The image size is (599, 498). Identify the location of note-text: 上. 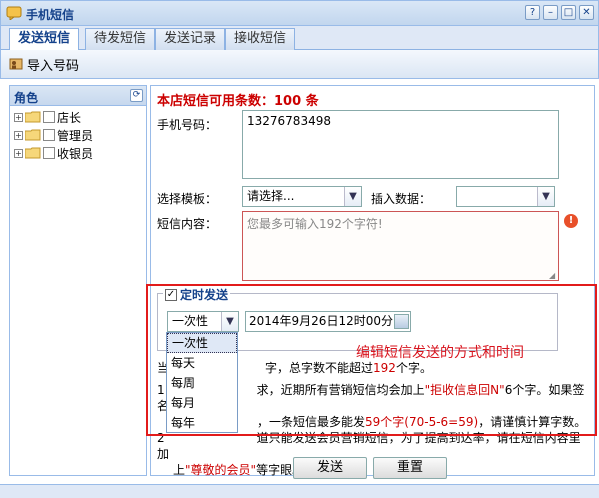
(179, 470).